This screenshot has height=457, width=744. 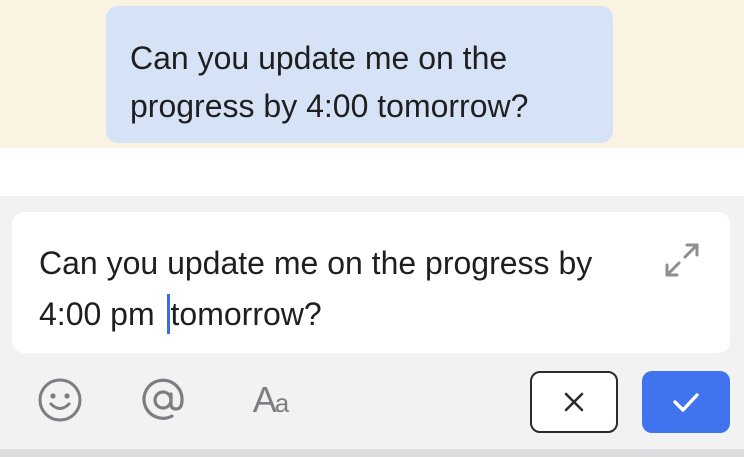 I want to click on mention-button, so click(x=163, y=400).